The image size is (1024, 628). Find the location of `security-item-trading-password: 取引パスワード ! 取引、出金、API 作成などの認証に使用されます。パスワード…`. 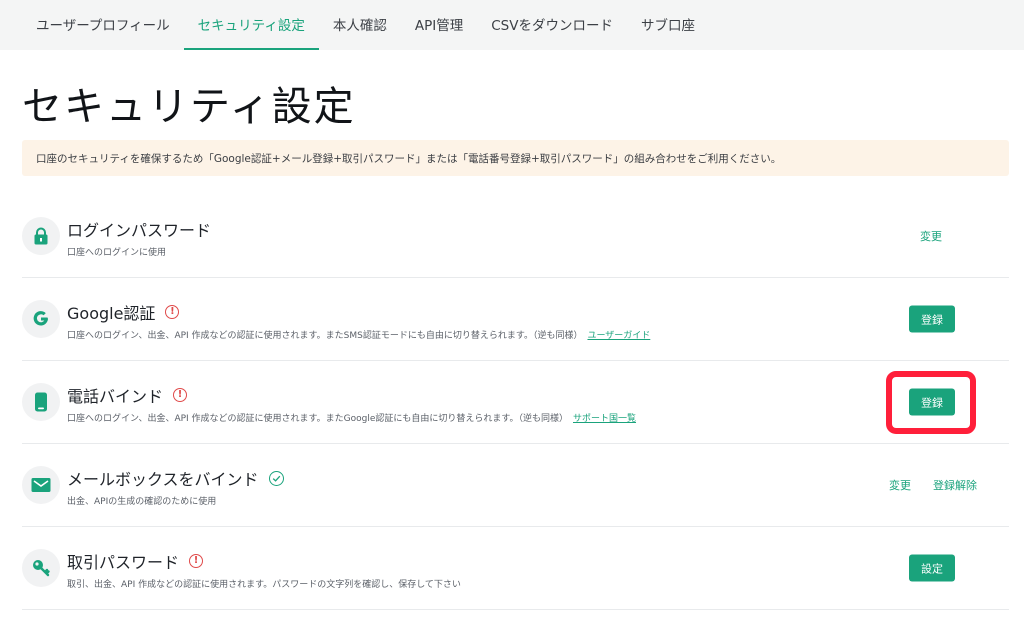

security-item-trading-password: 取引パスワード ! 取引、出金、API 作成などの認証に使用されます。パスワード… is located at coordinates (515, 568).